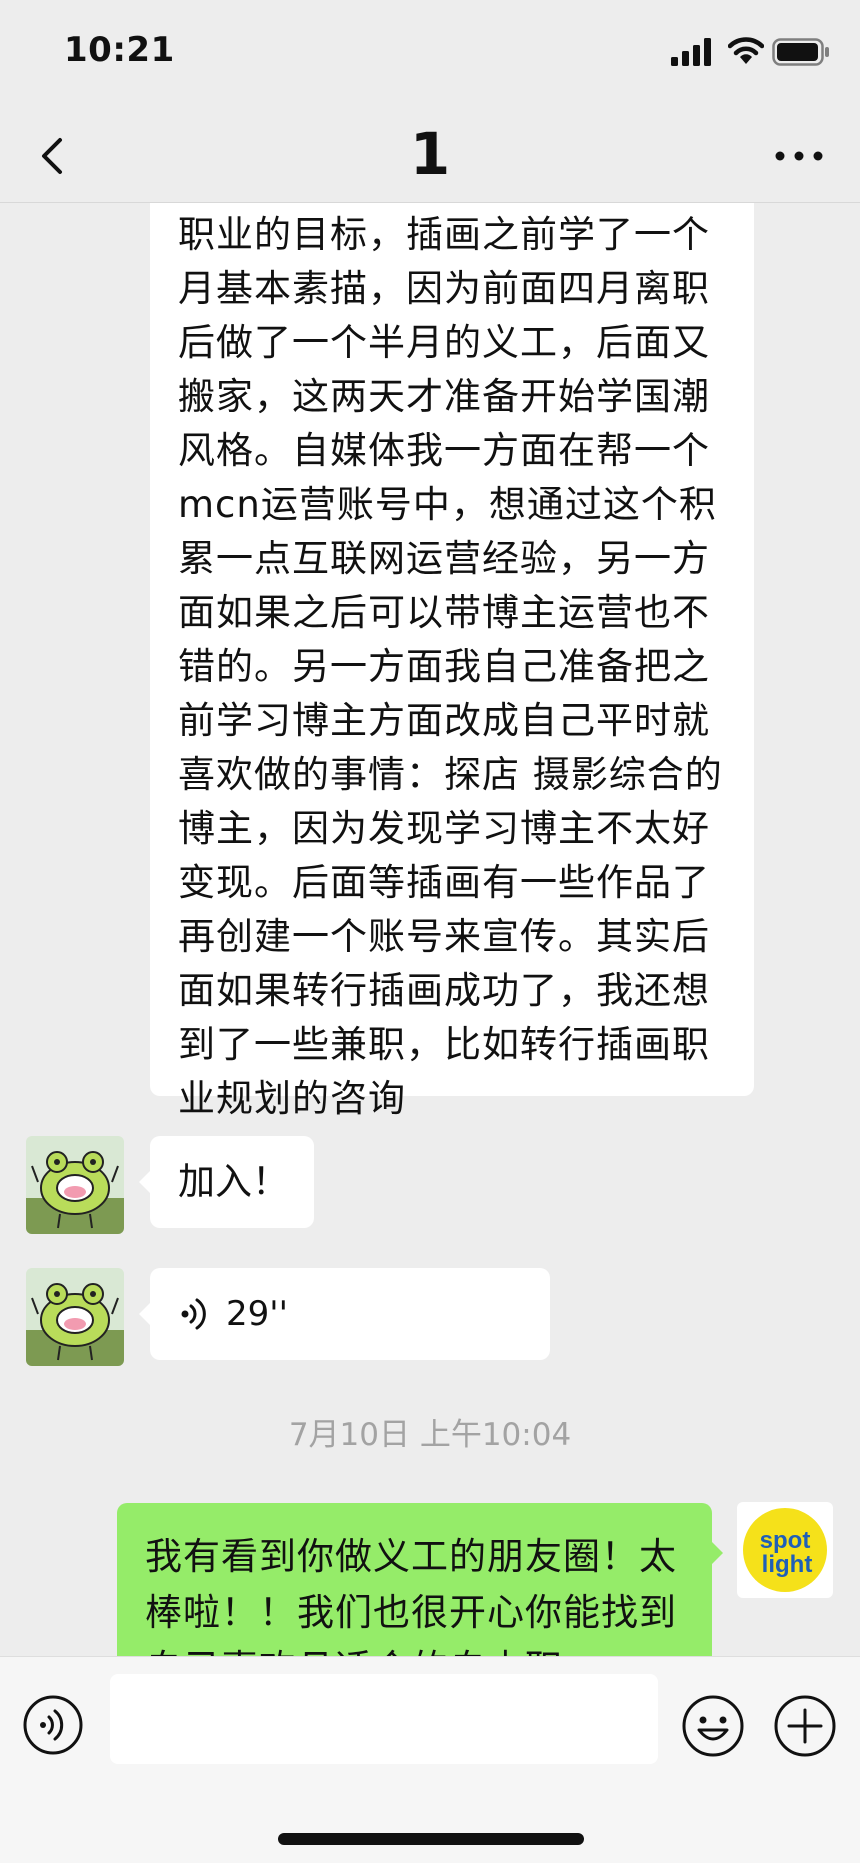  I want to click on voice-duration: 29'', so click(257, 1314).